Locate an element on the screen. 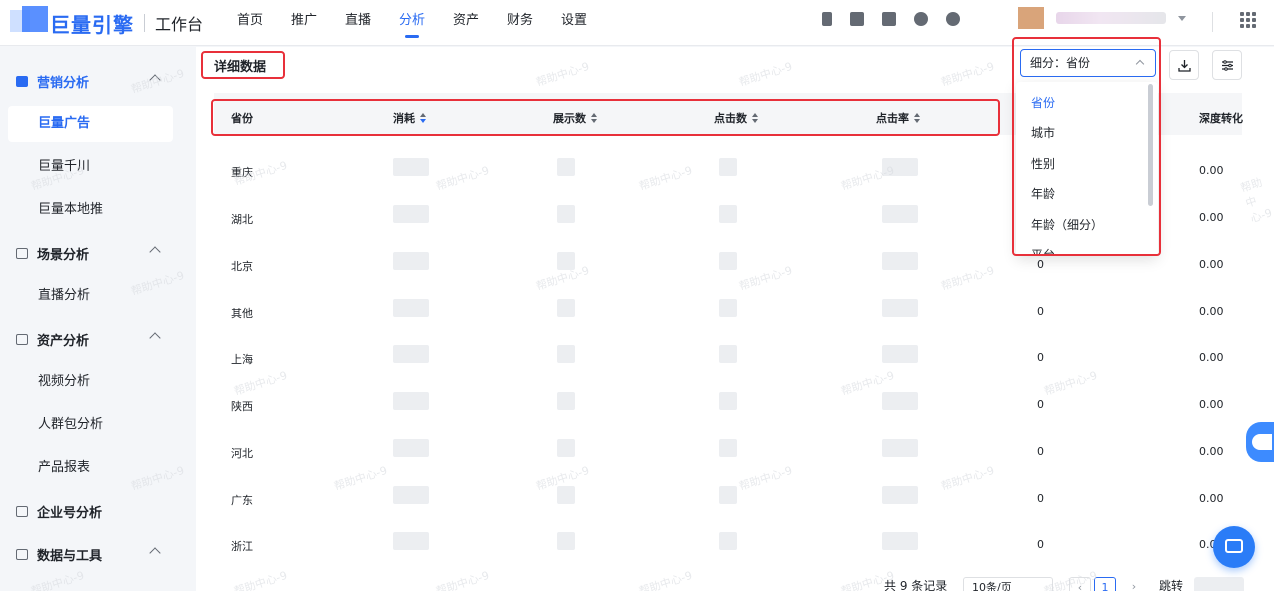 This screenshot has height=591, width=1274. column-settings-button is located at coordinates (1227, 65).